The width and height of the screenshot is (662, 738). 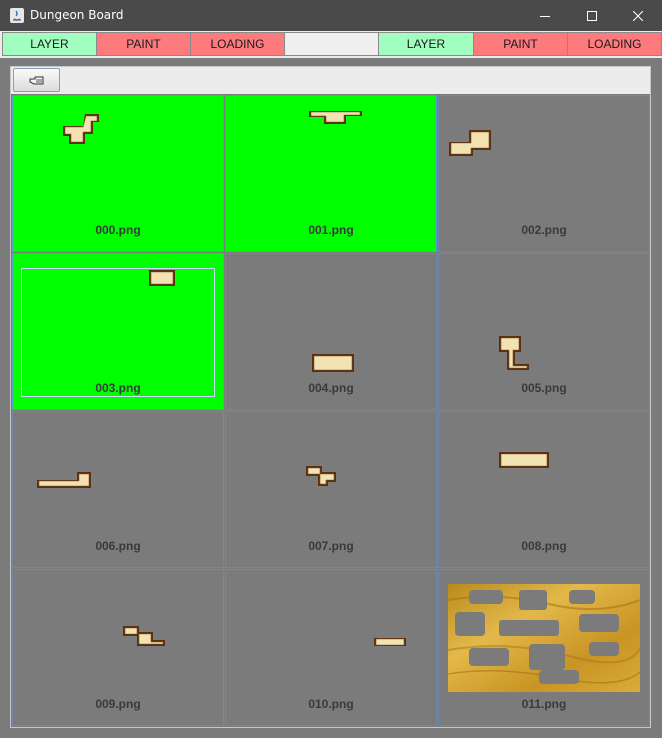 What do you see at coordinates (614, 44) in the screenshot?
I see `loading-button-right: LOADING` at bounding box center [614, 44].